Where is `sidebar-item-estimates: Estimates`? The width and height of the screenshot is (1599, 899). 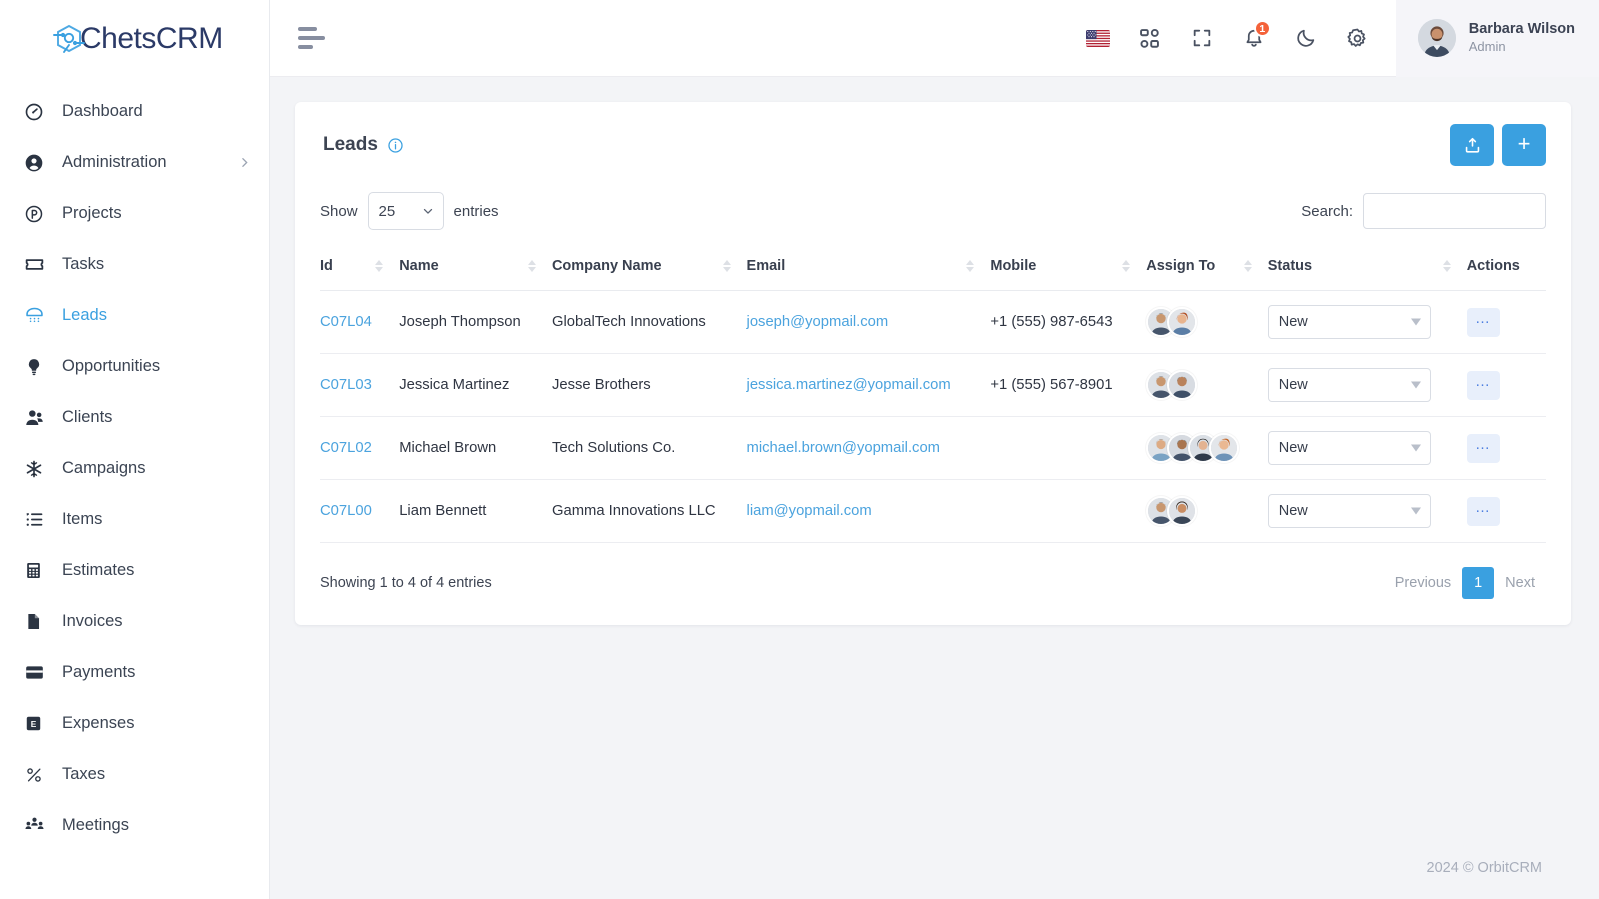 sidebar-item-estimates: Estimates is located at coordinates (134, 570).